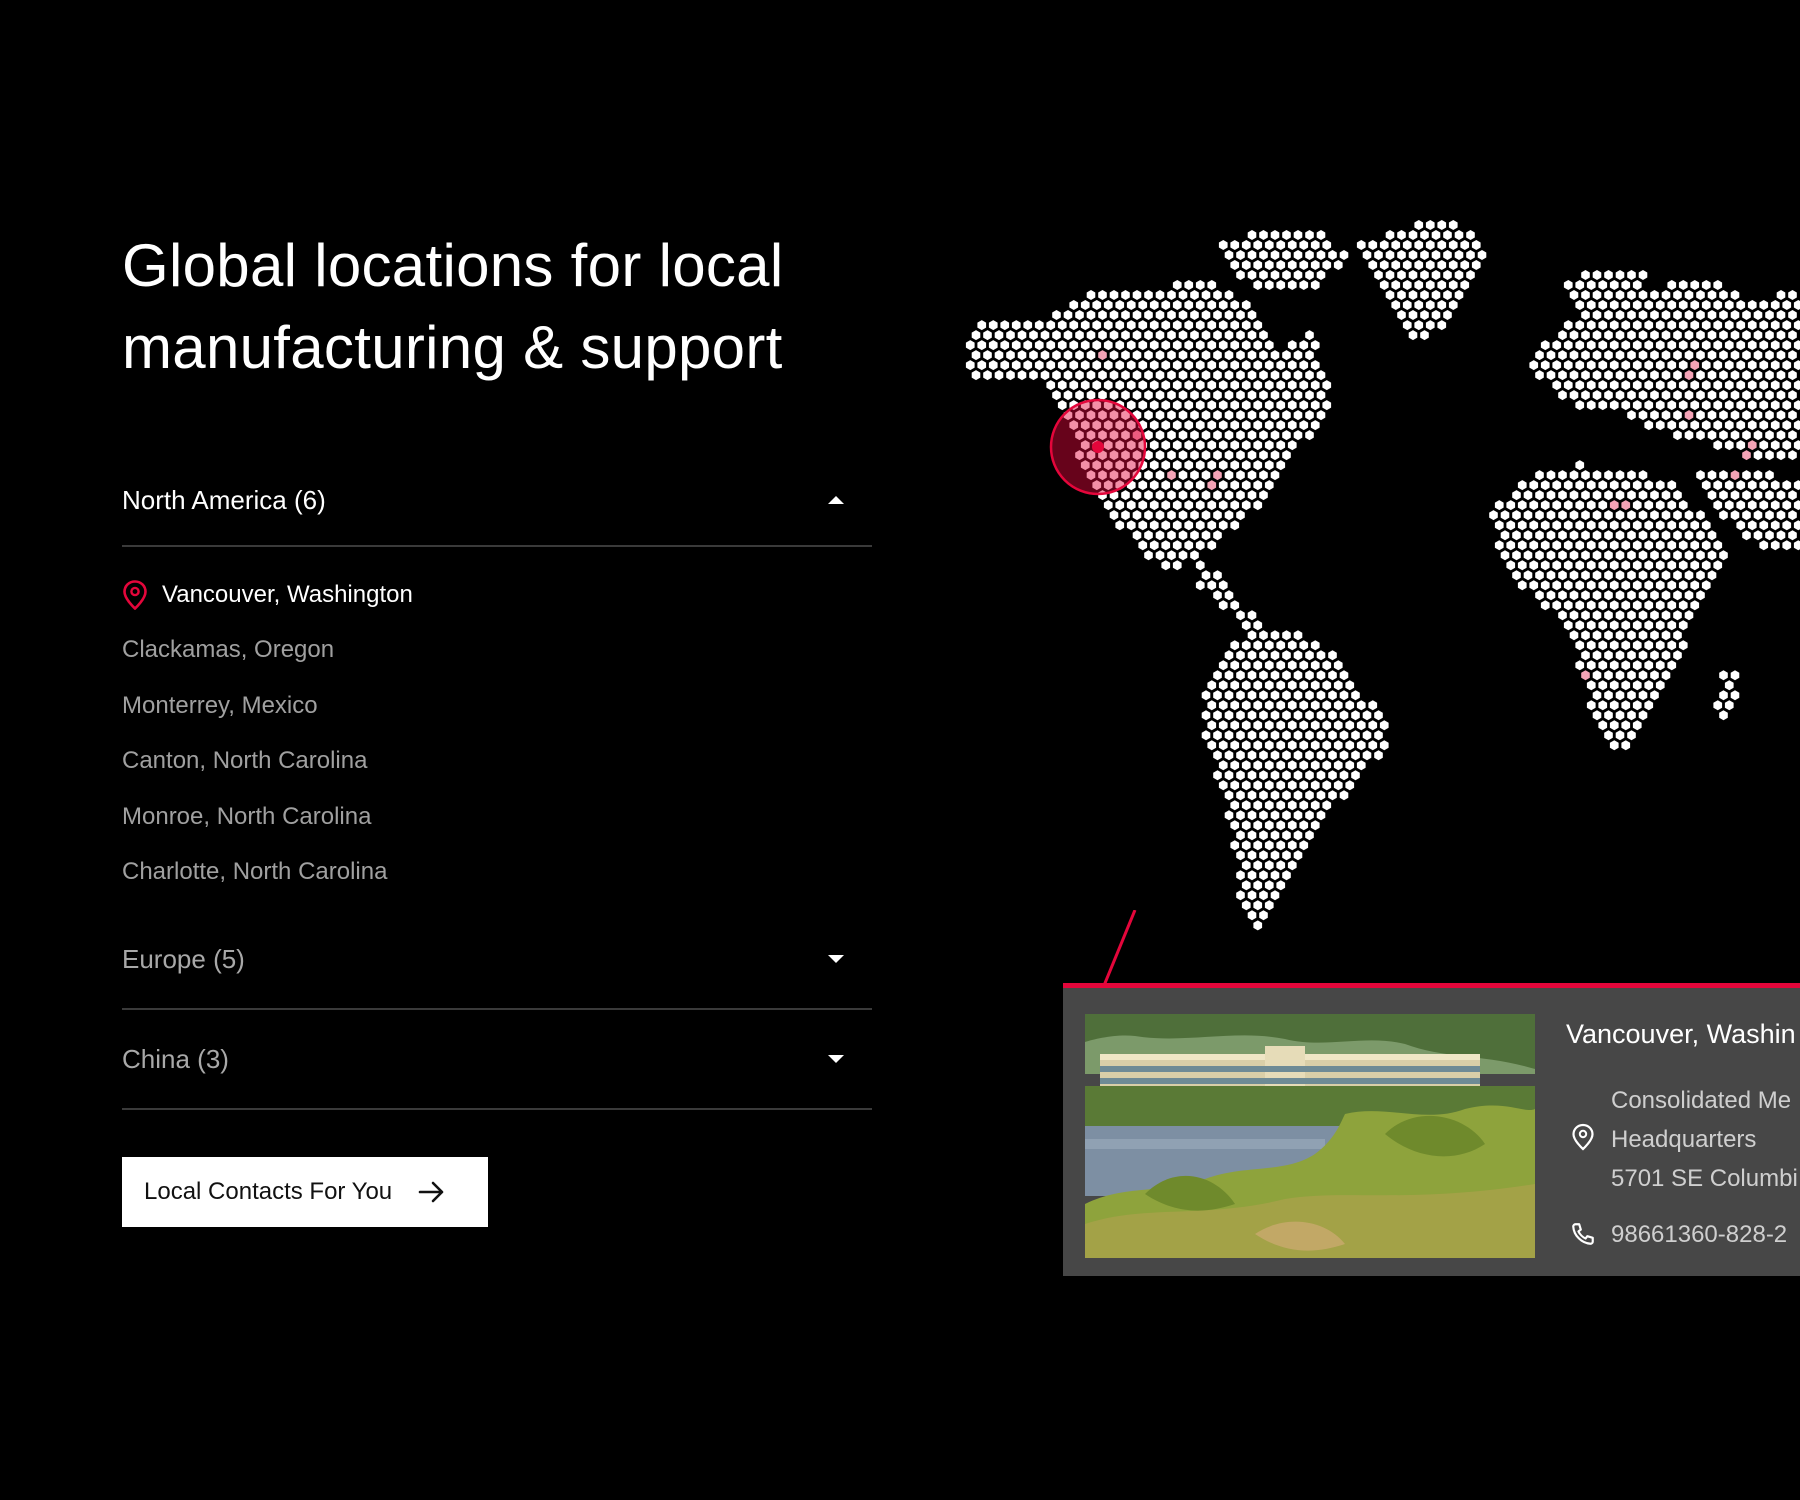 This screenshot has width=1800, height=1500. I want to click on location-item-canton: Canton, North Carolina, so click(497, 762).